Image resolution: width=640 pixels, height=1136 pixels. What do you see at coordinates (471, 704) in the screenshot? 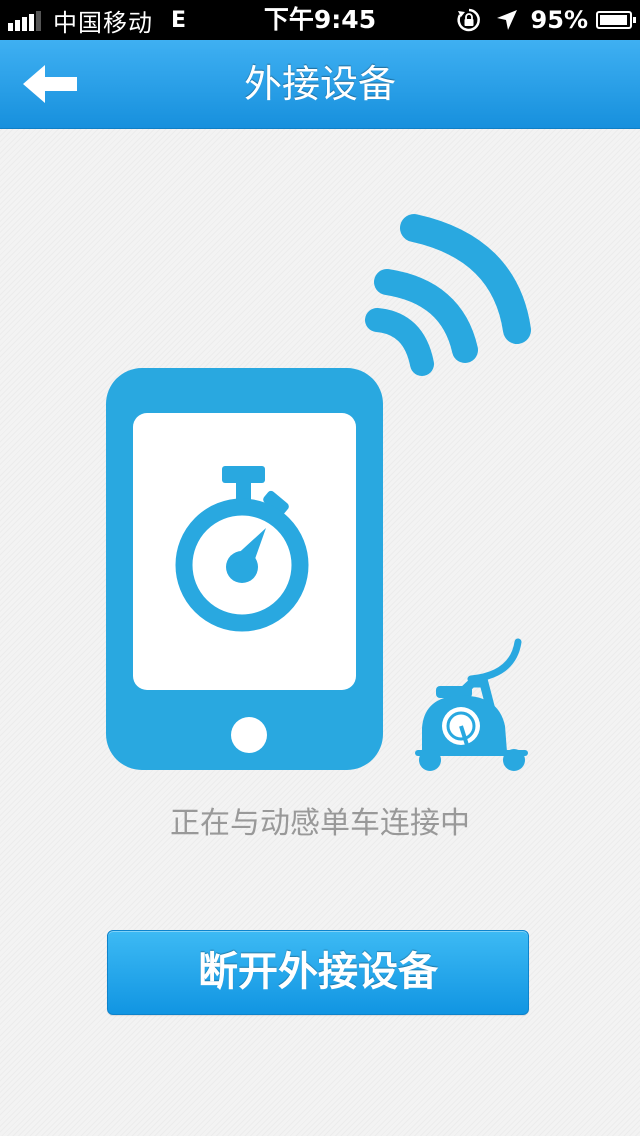
I see `exercise-bike-icon` at bounding box center [471, 704].